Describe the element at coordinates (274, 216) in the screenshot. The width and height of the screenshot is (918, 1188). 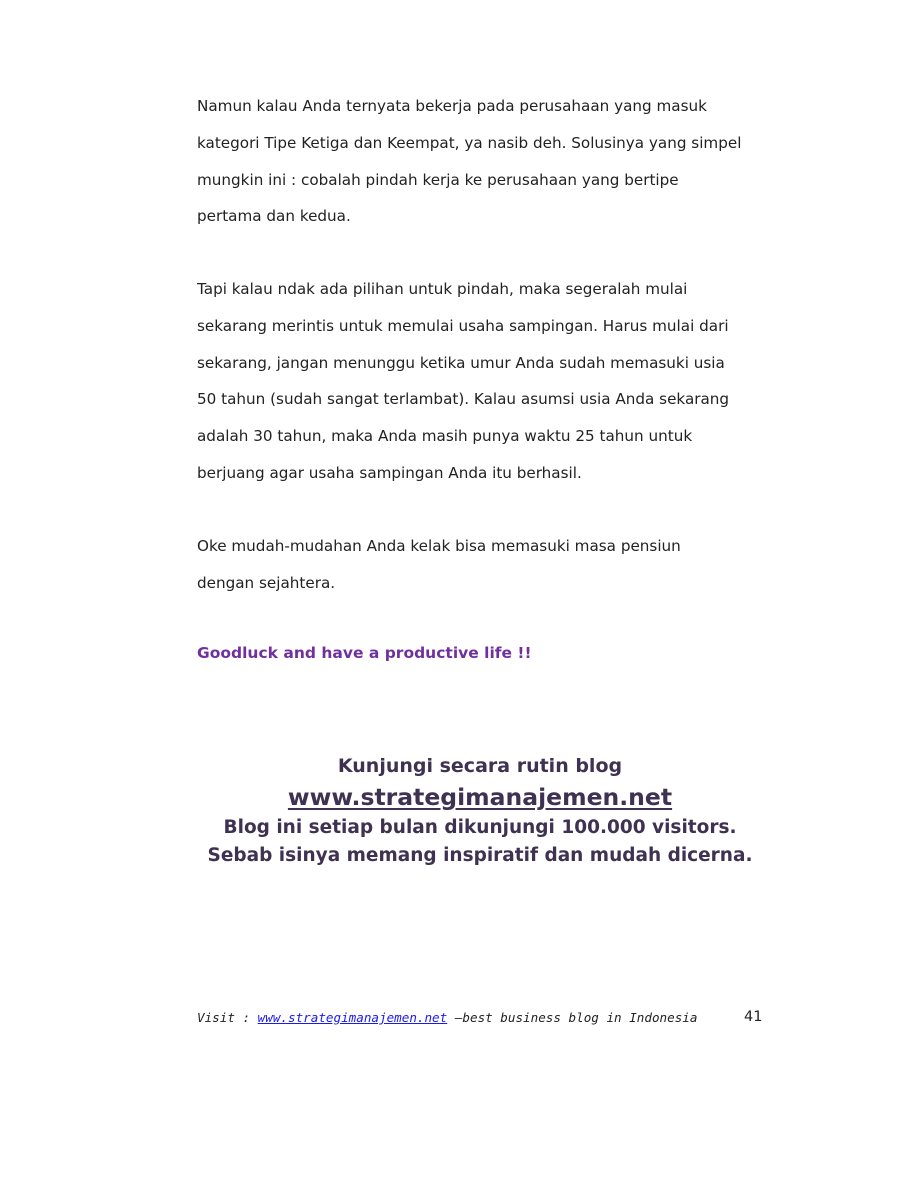
I see `paragraph-line: pertama dan kedua.` at that location.